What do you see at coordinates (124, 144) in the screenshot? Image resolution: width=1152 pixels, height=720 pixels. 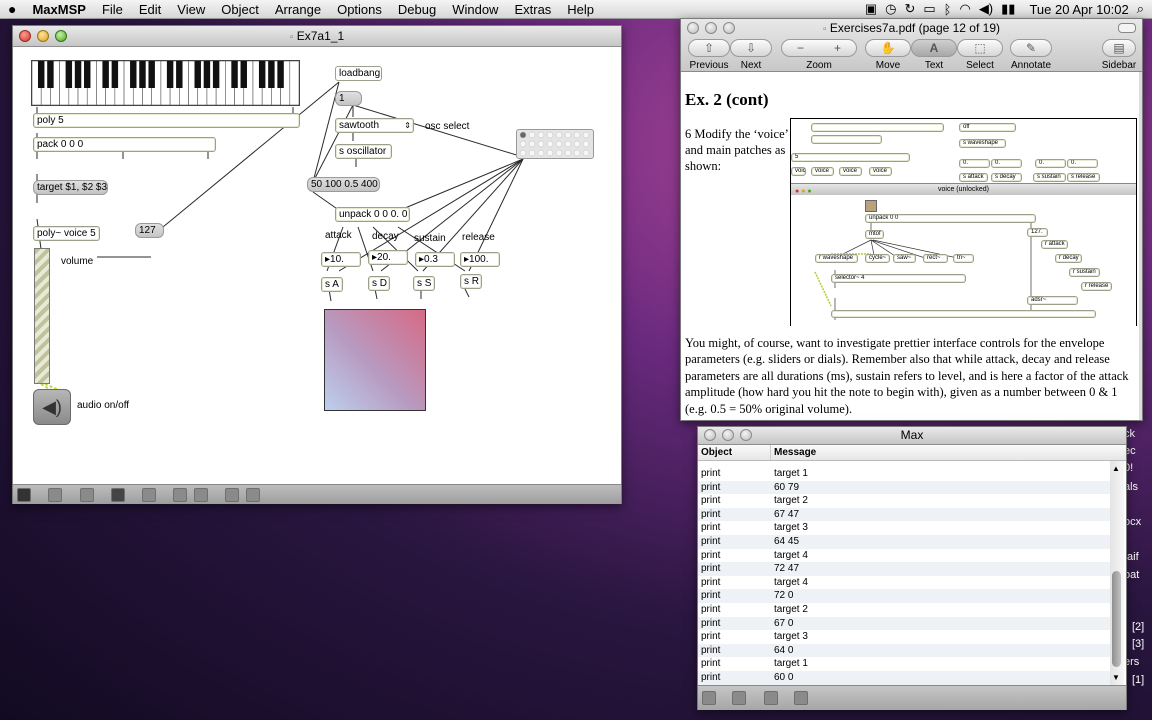 I see `pack-object: pack 0 0 0` at bounding box center [124, 144].